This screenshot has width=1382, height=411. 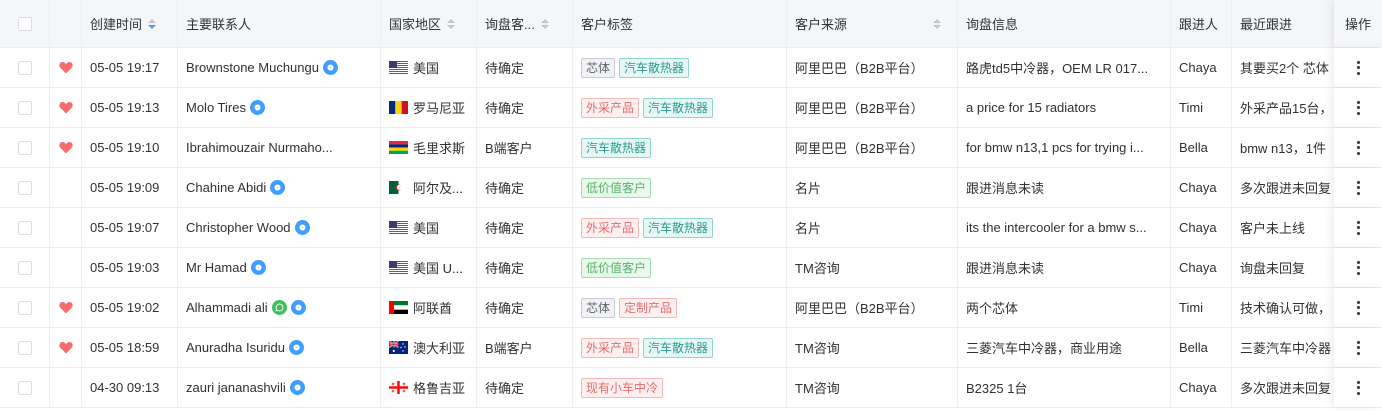 I want to click on contact-cell: zauri jananashvili, so click(x=279, y=387).